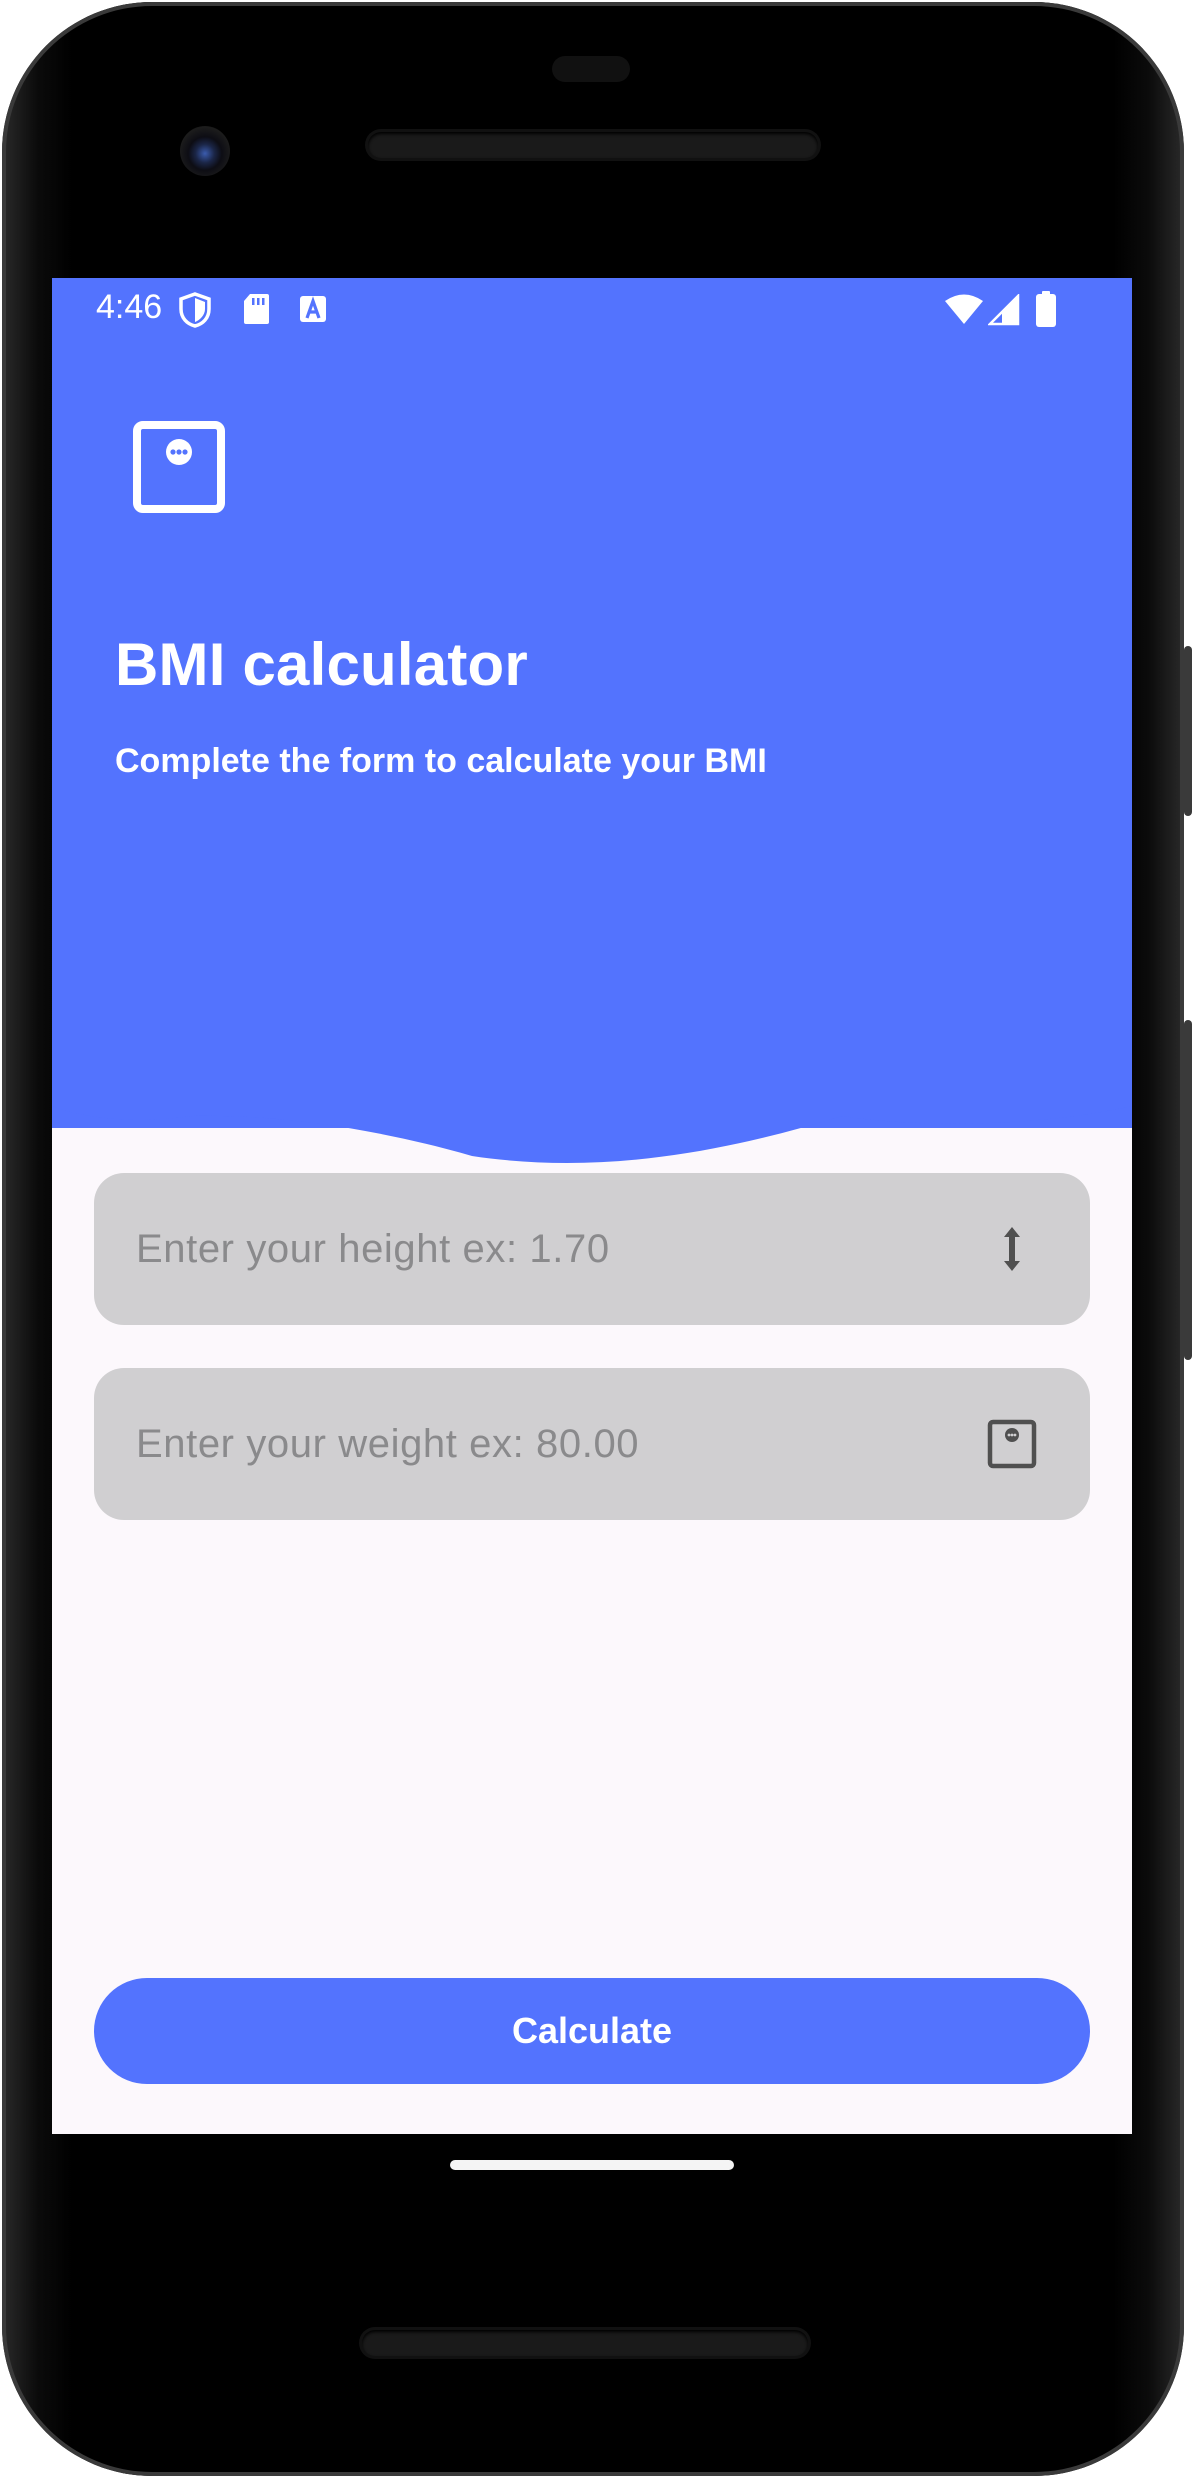 This screenshot has height=2480, width=1194. What do you see at coordinates (592, 310) in the screenshot?
I see `status-bar: 4:46` at bounding box center [592, 310].